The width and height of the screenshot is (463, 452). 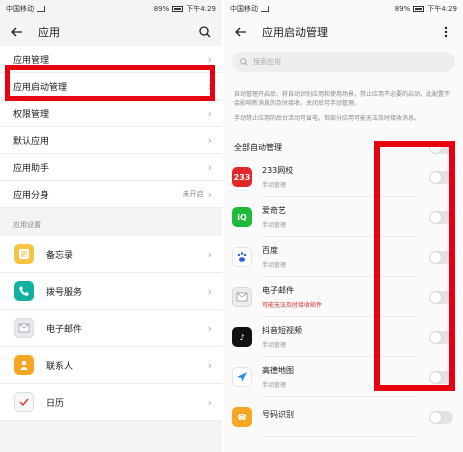 I want to click on app-settings-row: 电子邮件 ›, so click(x=111, y=328).